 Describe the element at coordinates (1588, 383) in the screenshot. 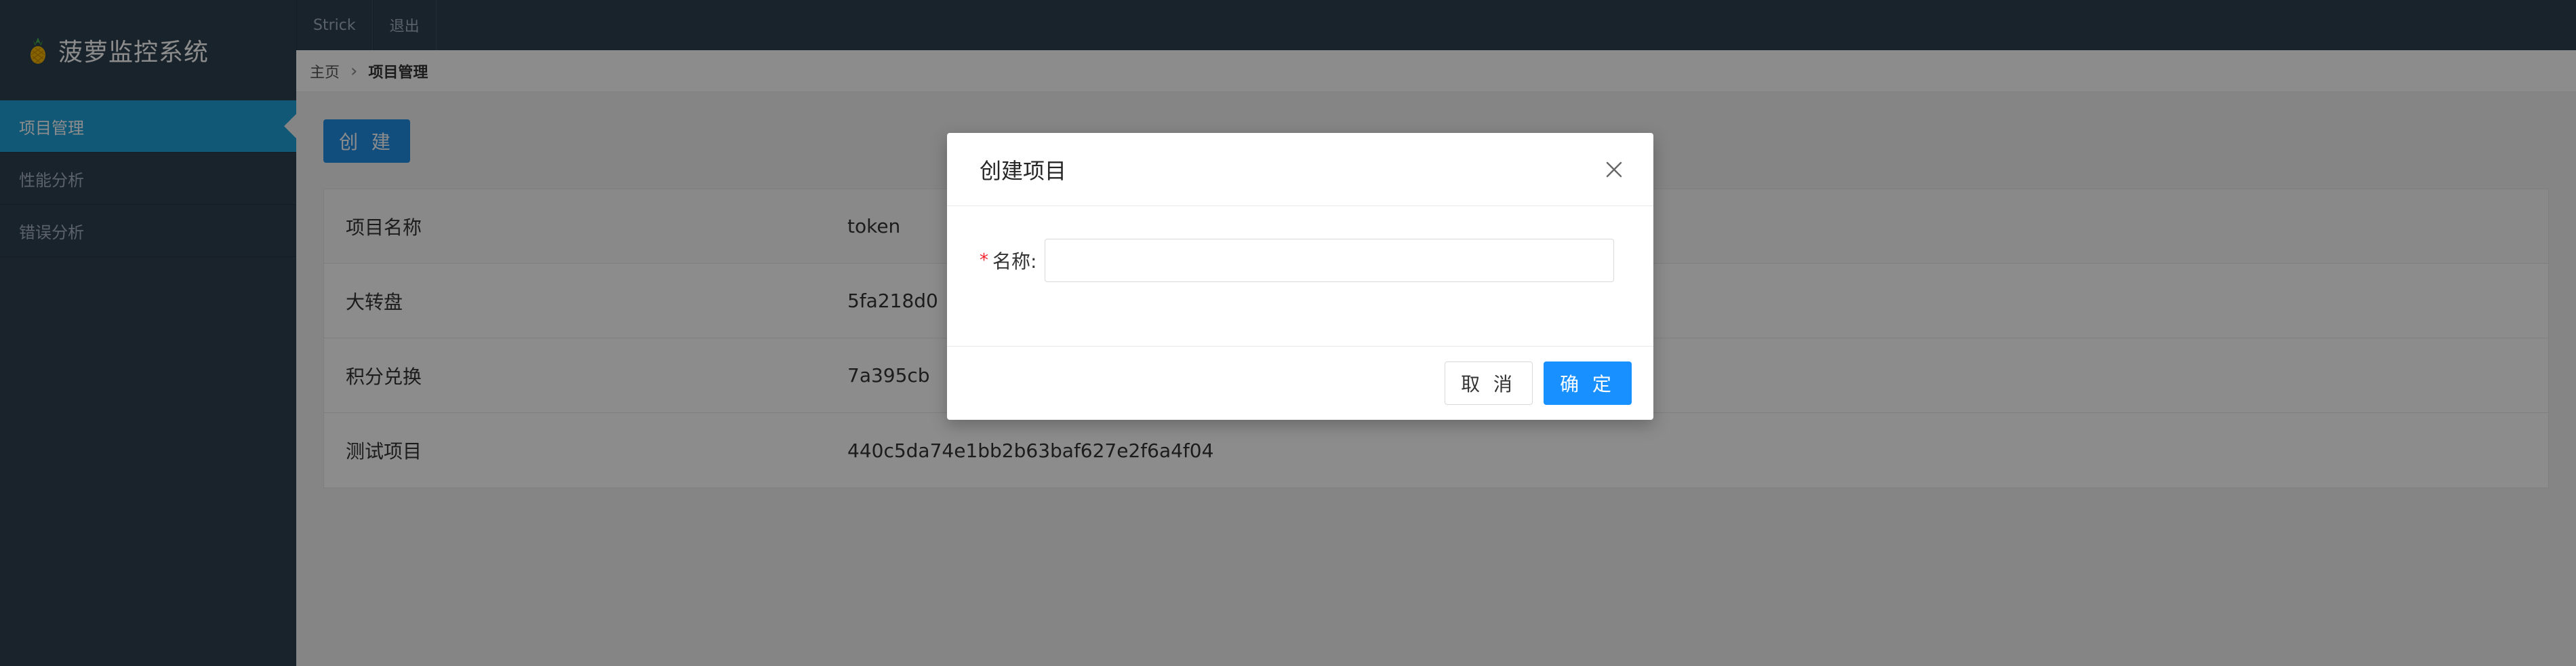

I see `confirm-button: 确 定` at that location.